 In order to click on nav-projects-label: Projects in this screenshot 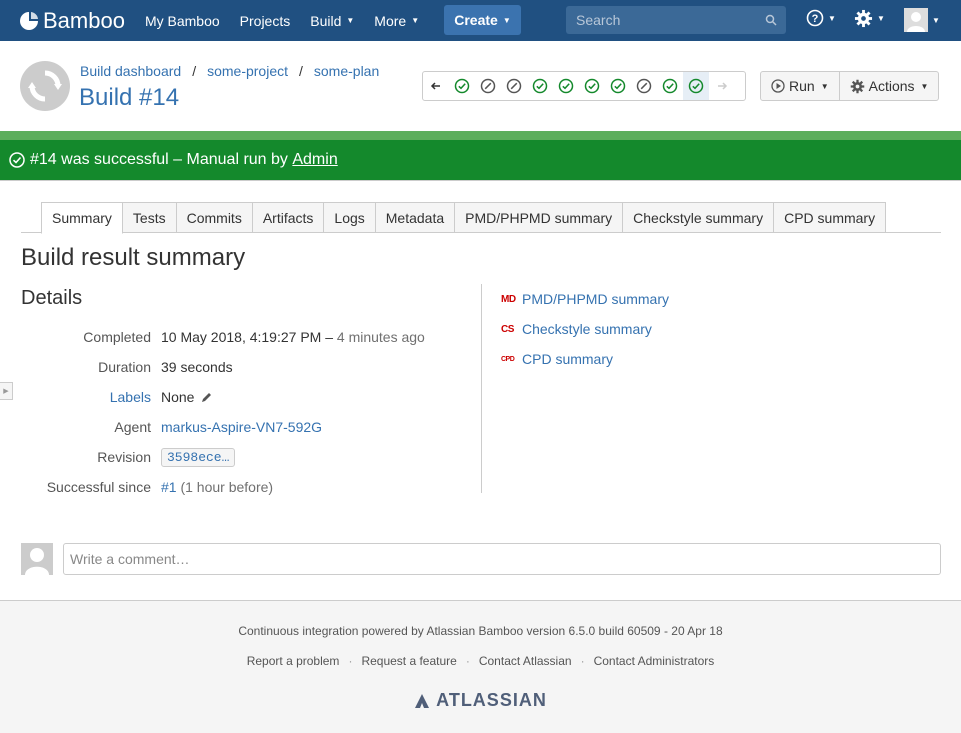, I will do `click(265, 20)`.